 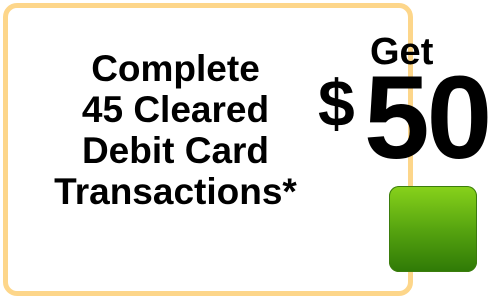 What do you see at coordinates (175, 109) in the screenshot?
I see `promo-line-2: 45 Cleared` at bounding box center [175, 109].